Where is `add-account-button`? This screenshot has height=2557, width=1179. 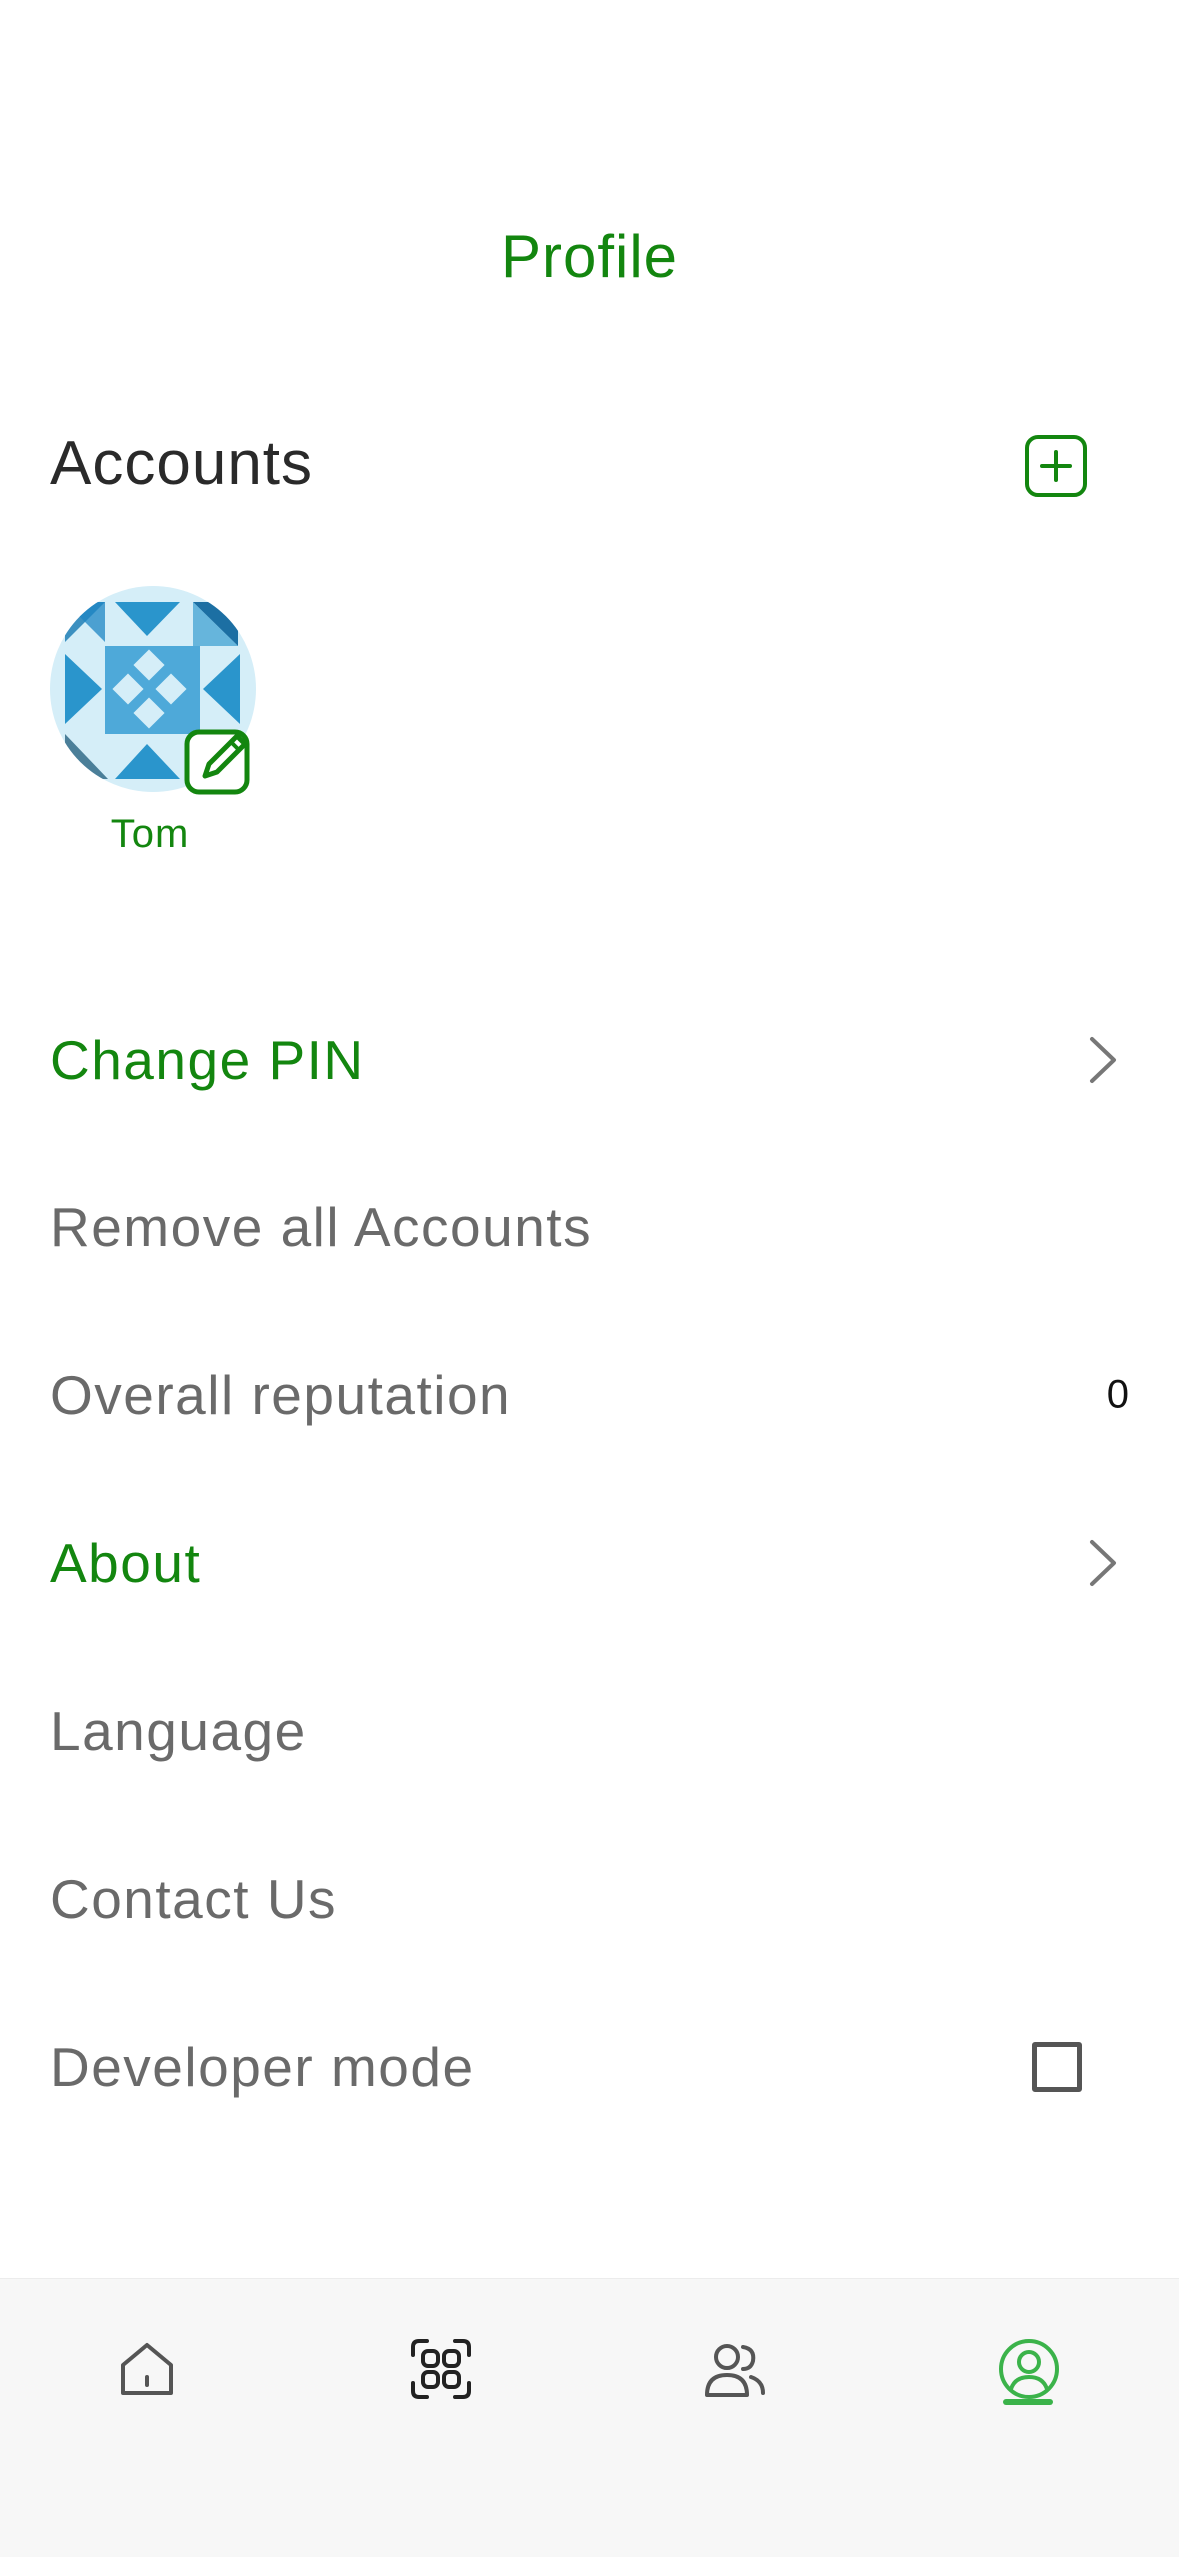 add-account-button is located at coordinates (1056, 466).